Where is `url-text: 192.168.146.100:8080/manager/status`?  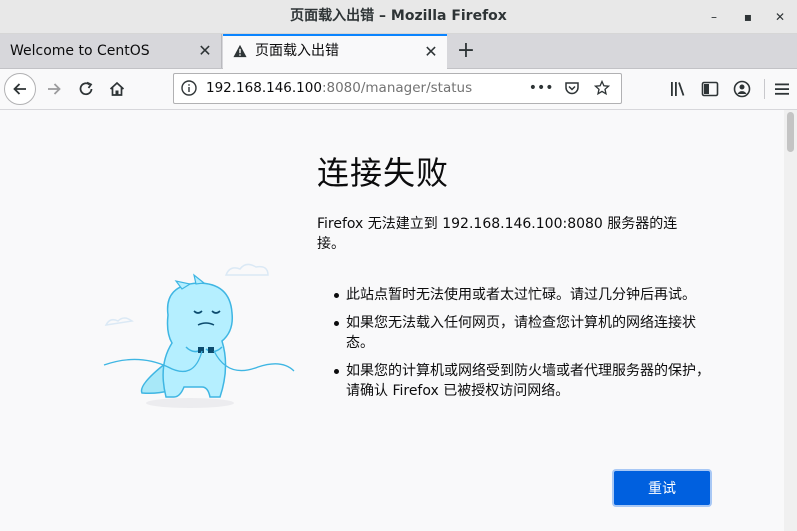
url-text: 192.168.146.100:8080/manager/status is located at coordinates (339, 88).